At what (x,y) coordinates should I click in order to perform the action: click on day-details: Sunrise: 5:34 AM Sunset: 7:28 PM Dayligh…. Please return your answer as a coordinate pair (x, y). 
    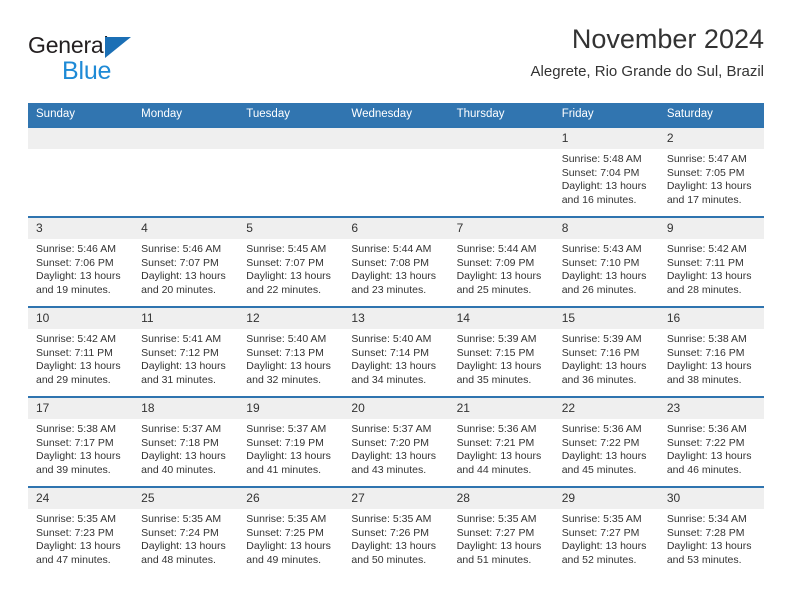
    Looking at the image, I should click on (711, 538).